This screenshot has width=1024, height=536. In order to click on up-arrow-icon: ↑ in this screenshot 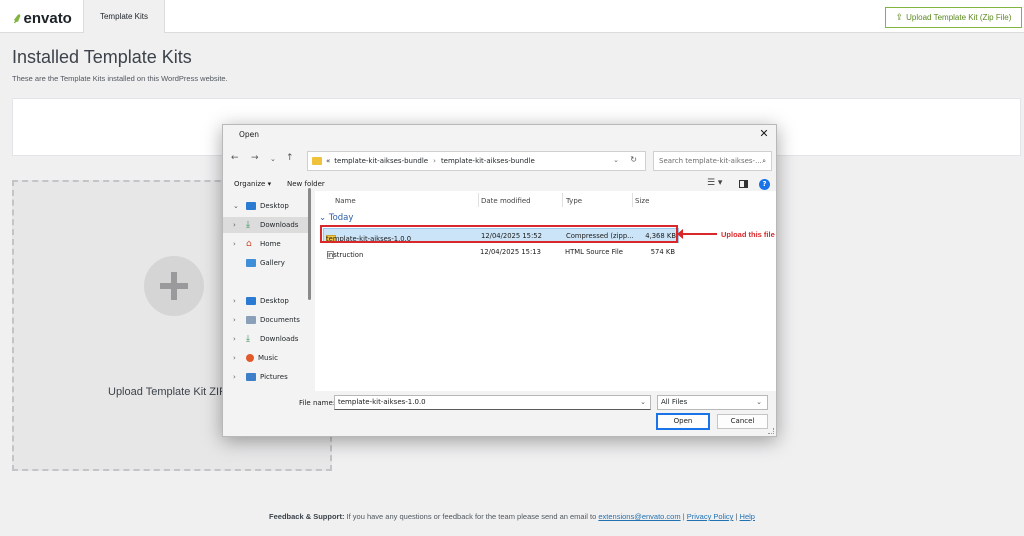, I will do `click(290, 158)`.